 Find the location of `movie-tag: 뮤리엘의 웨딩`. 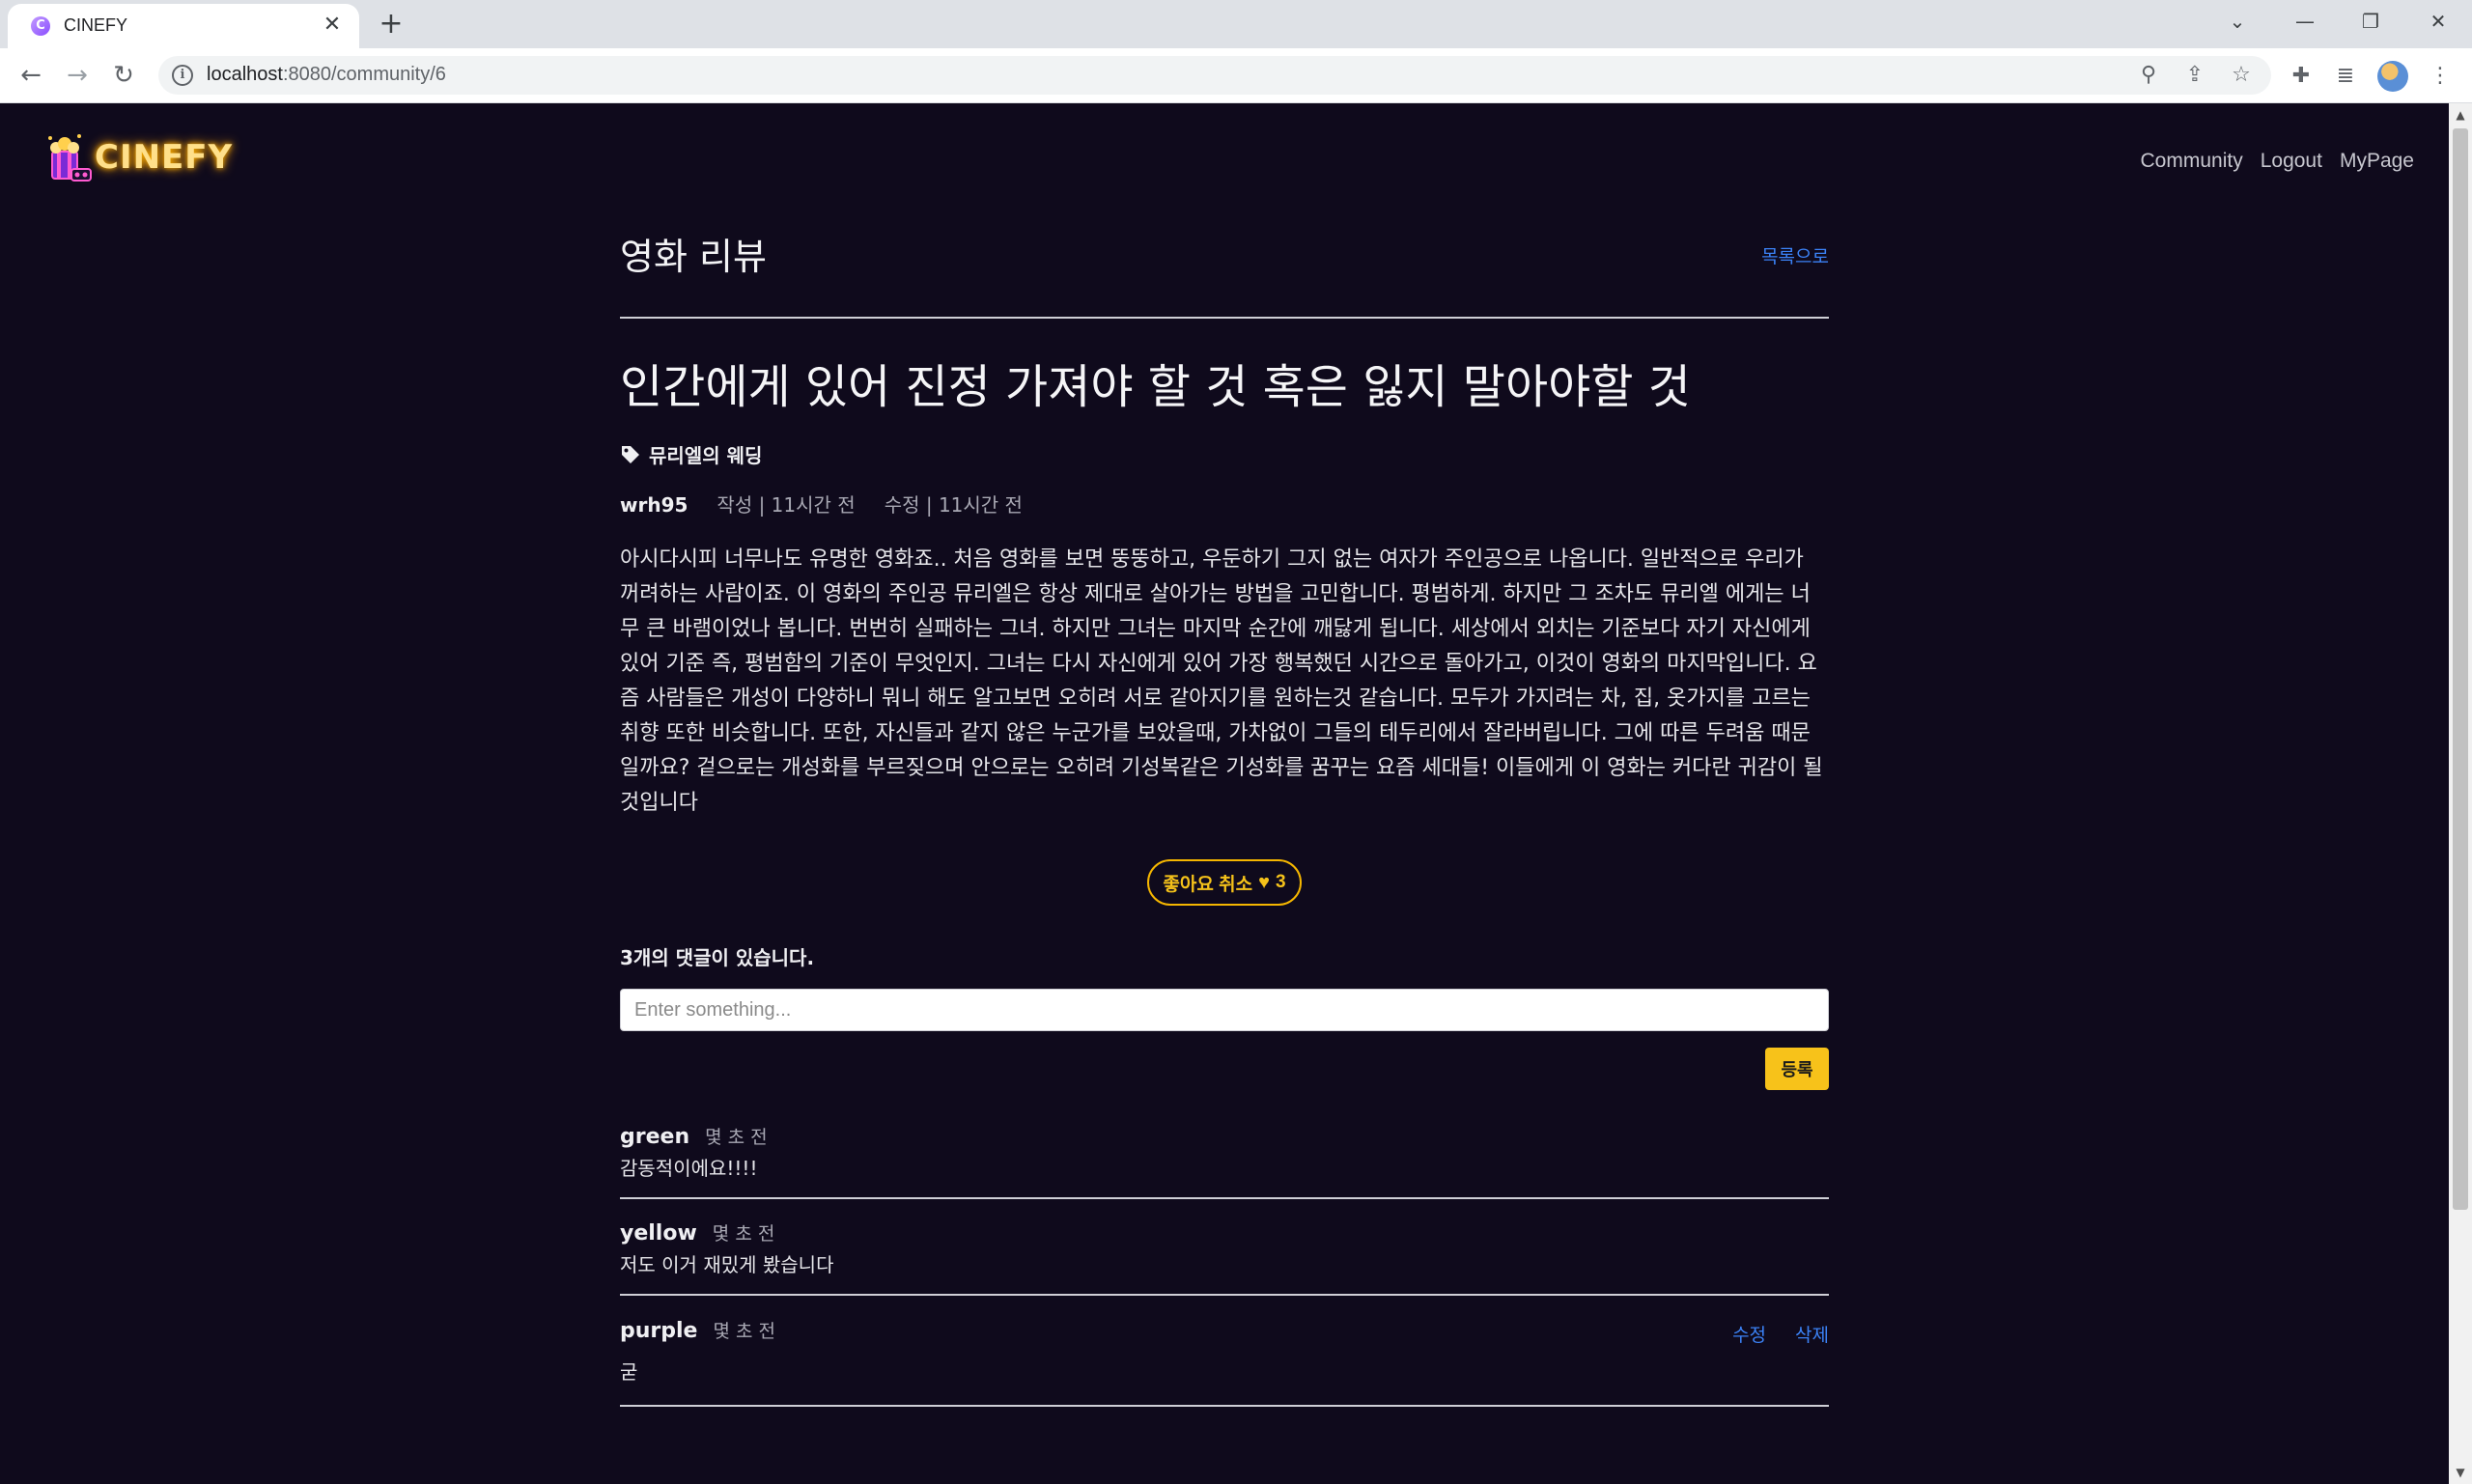

movie-tag: 뮤리엘의 웨딩 is located at coordinates (691, 454).